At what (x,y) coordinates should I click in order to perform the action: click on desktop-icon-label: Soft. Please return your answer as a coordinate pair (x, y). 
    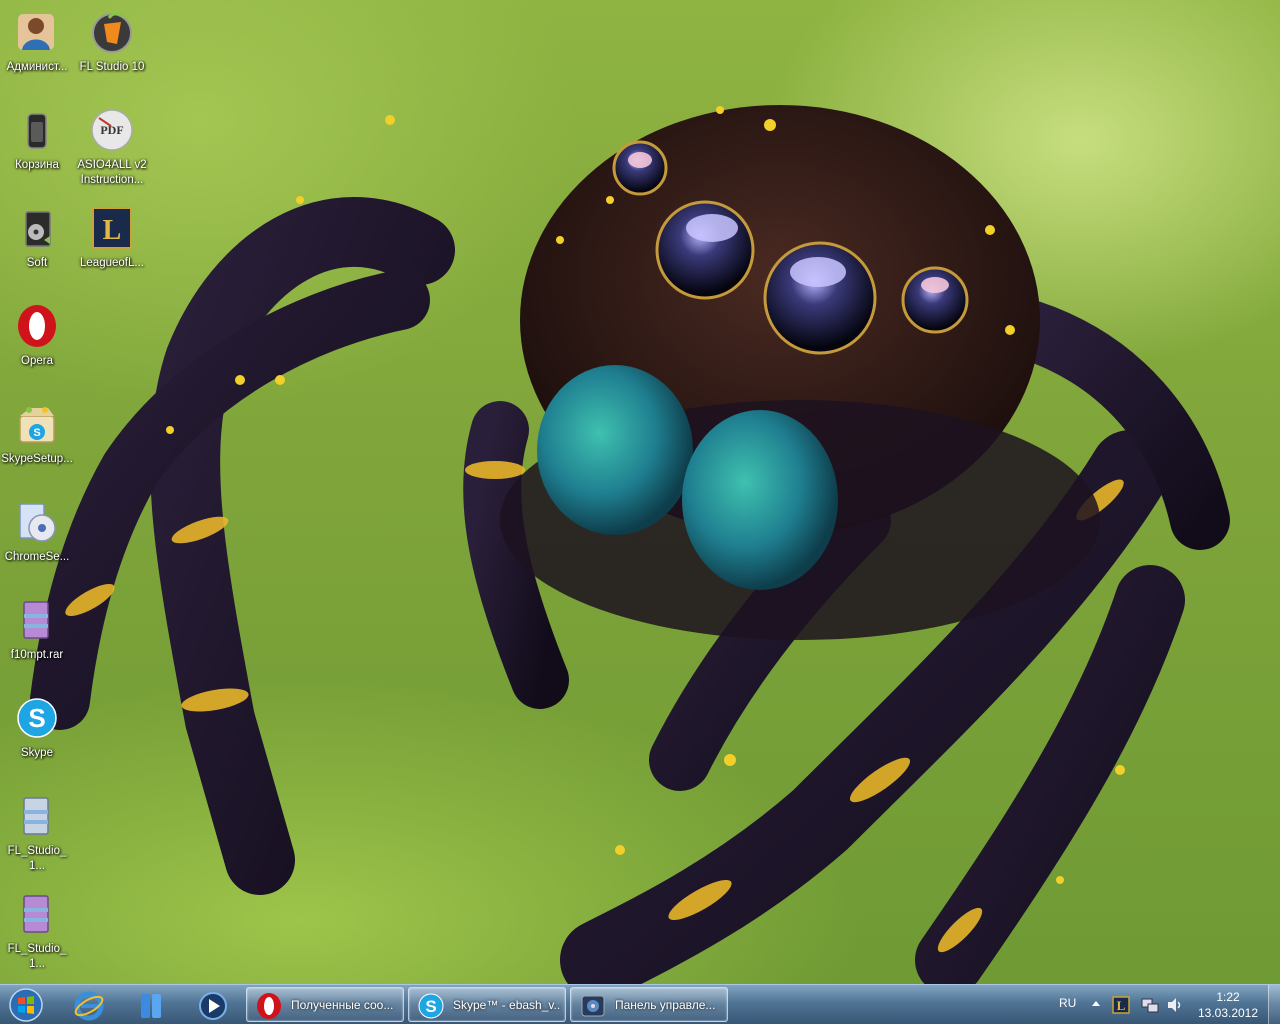
    Looking at the image, I should click on (37, 263).